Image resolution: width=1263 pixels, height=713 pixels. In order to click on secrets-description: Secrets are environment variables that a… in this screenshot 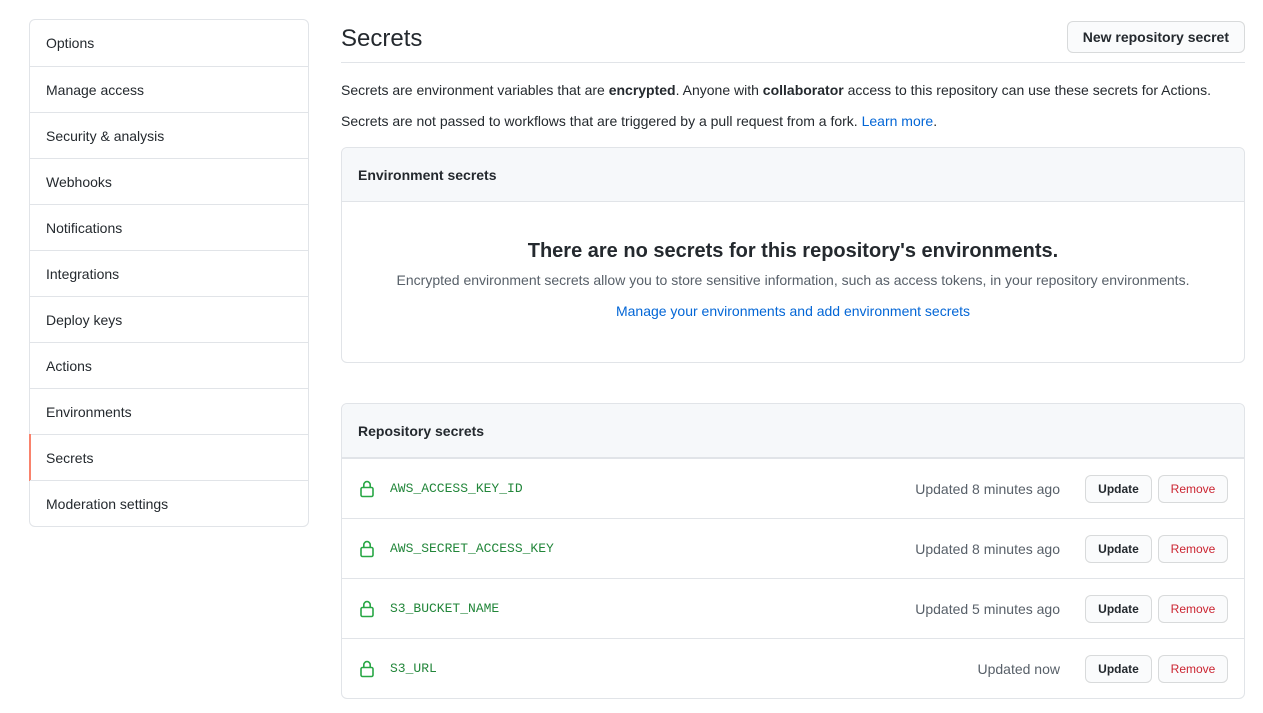, I will do `click(793, 90)`.